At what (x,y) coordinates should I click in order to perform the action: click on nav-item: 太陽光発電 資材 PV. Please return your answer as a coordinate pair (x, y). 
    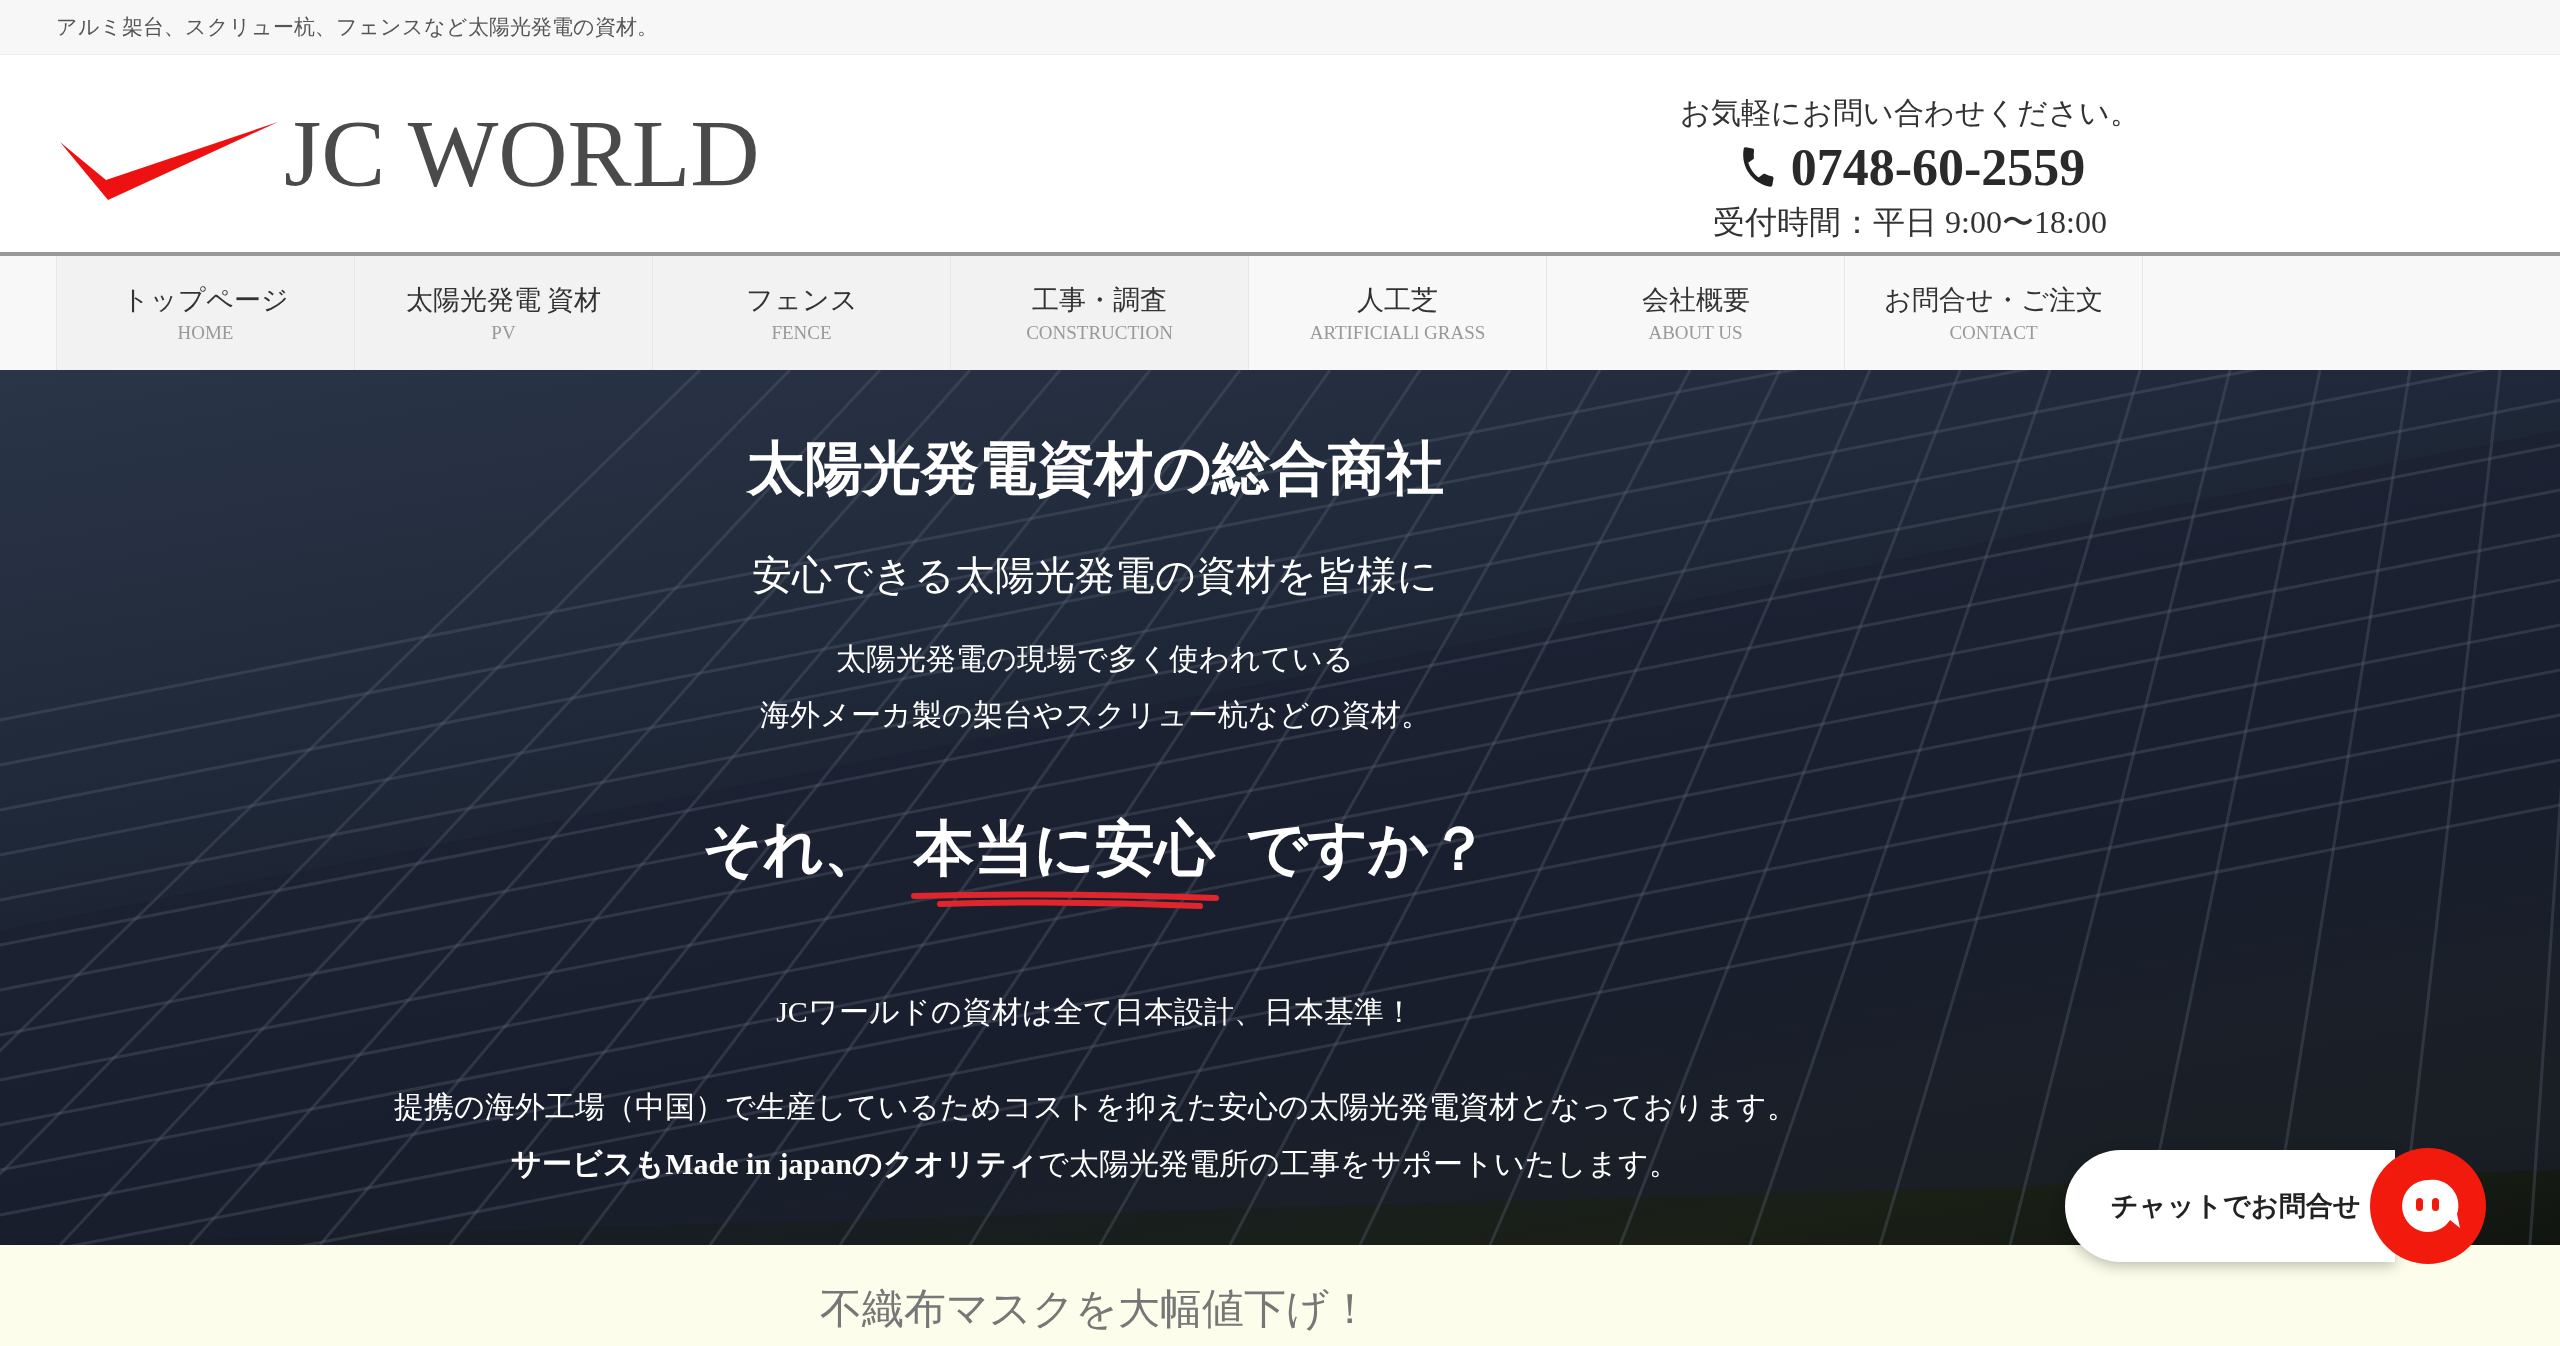
    Looking at the image, I should click on (503, 313).